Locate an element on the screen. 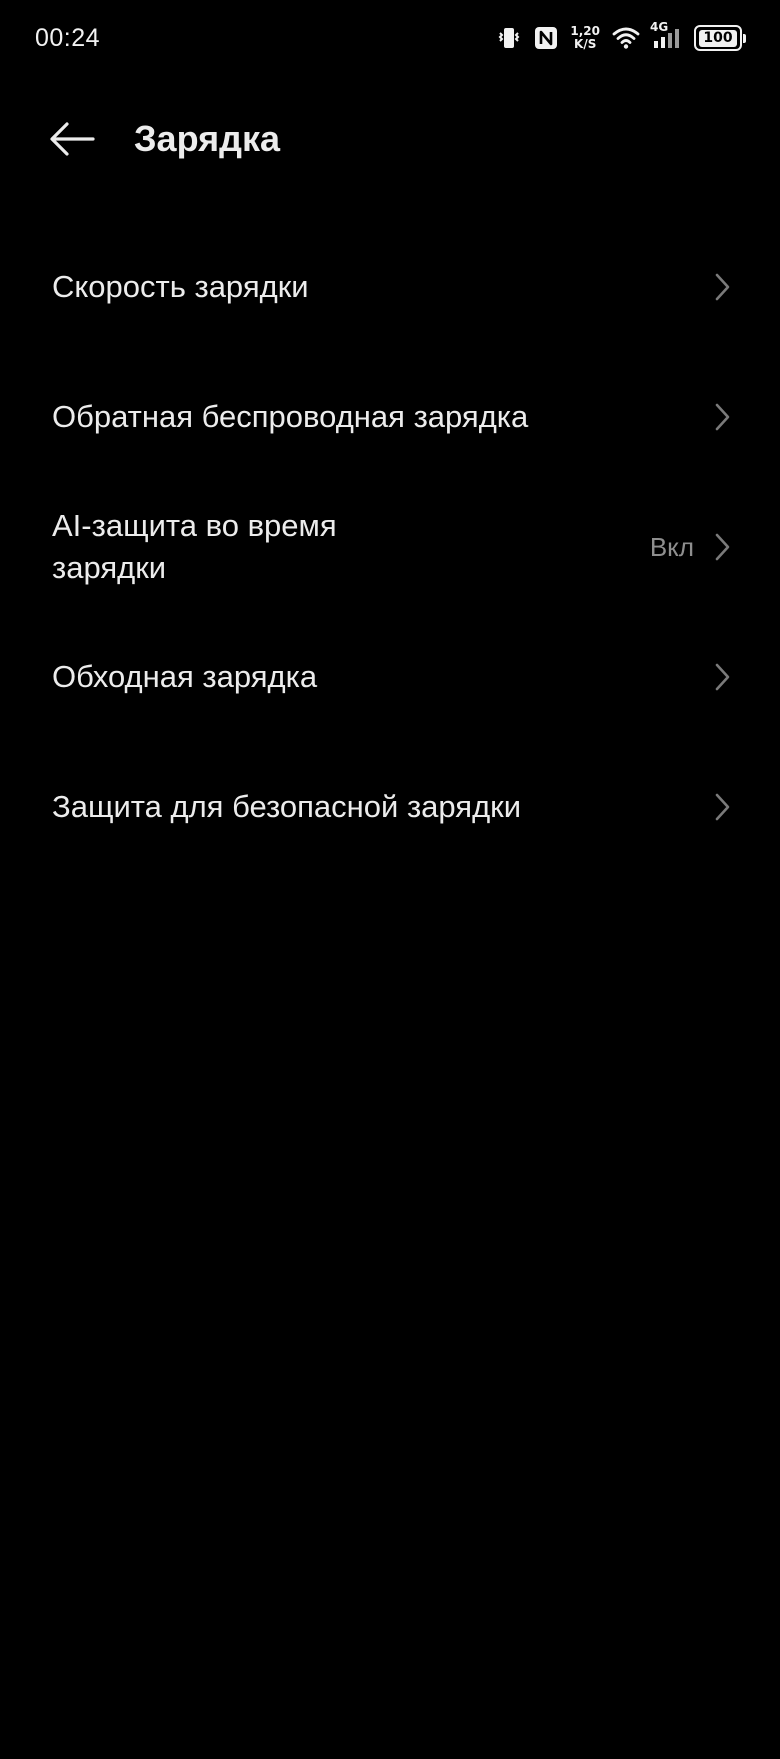 The height and width of the screenshot is (1759, 780). app-header: Зарядка is located at coordinates (390, 140).